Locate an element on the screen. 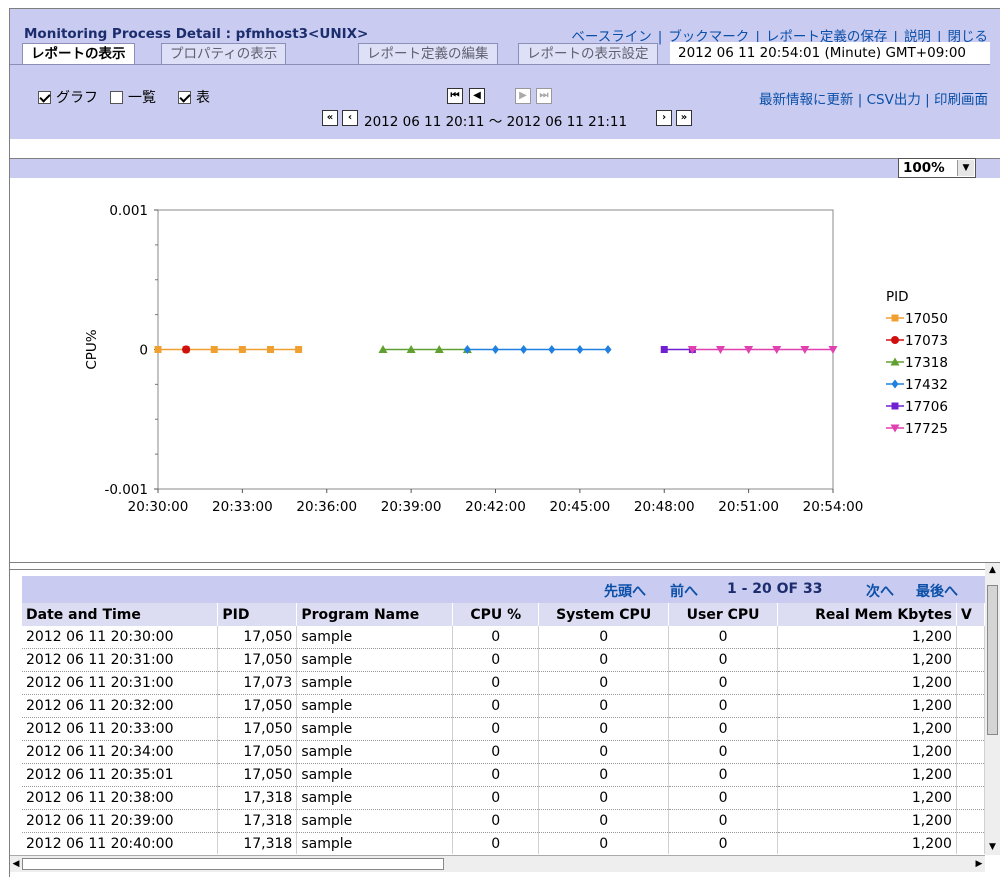  graph-toolbar is located at coordinates (505, 168).